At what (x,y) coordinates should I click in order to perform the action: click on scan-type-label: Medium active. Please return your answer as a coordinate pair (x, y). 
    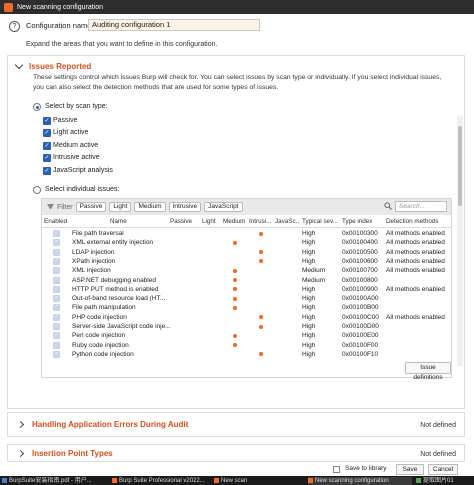
    Looking at the image, I should click on (76, 145).